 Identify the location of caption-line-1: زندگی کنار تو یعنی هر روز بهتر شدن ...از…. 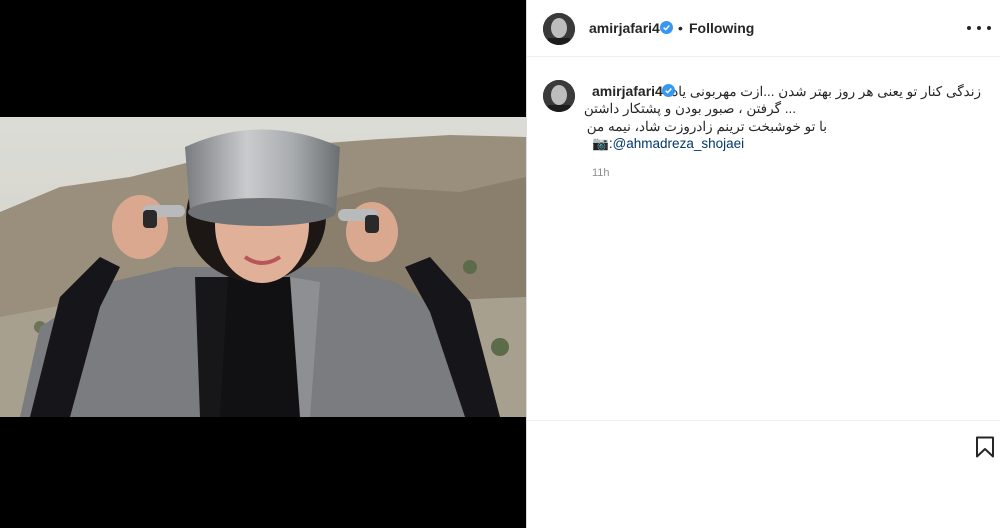
(826, 91).